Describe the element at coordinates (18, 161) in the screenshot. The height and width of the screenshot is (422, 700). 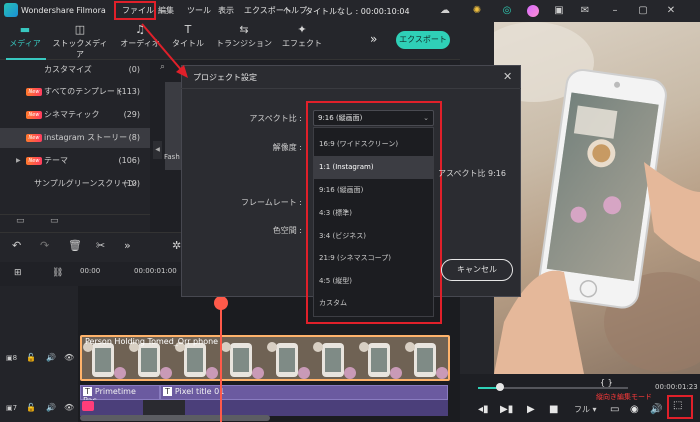
I see `expand-arrow-icon: ▶` at that location.